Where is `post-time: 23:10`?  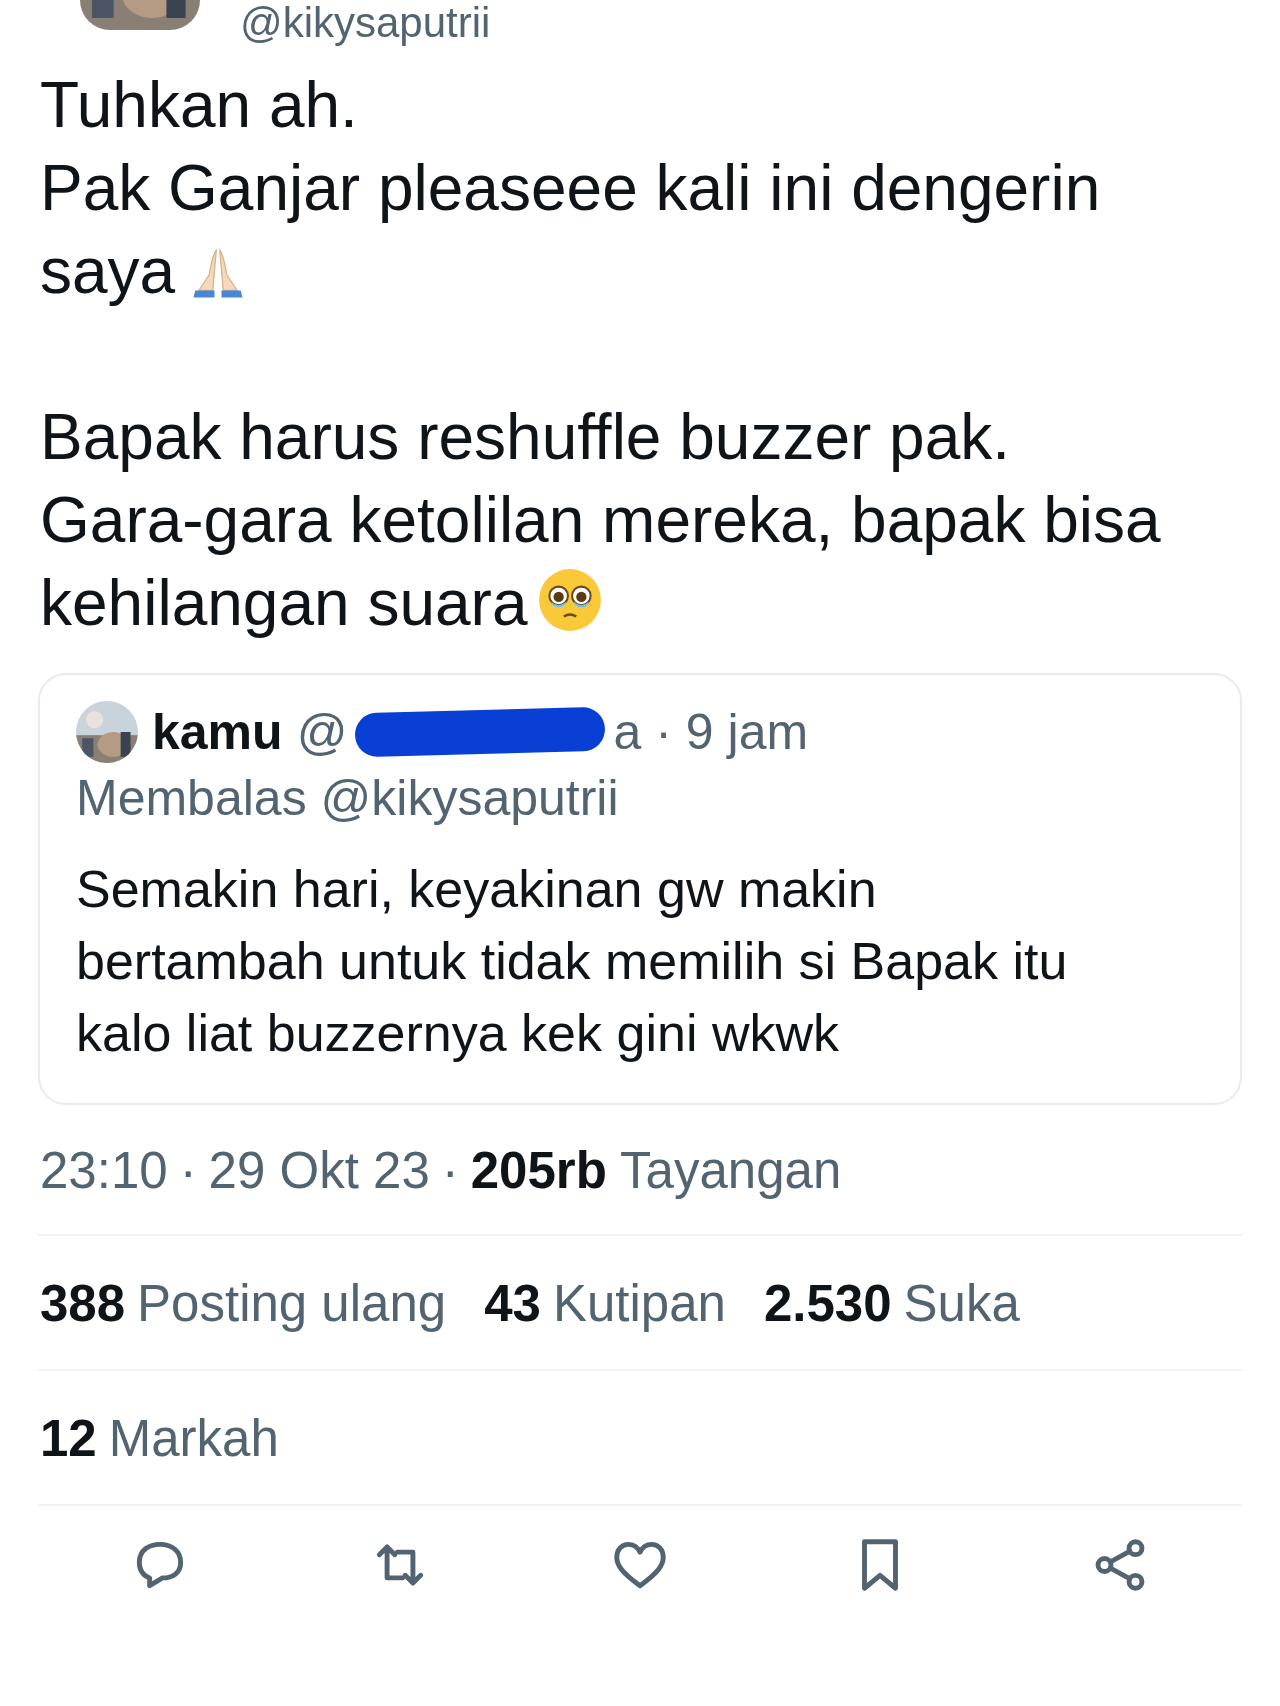 post-time: 23:10 is located at coordinates (104, 1170).